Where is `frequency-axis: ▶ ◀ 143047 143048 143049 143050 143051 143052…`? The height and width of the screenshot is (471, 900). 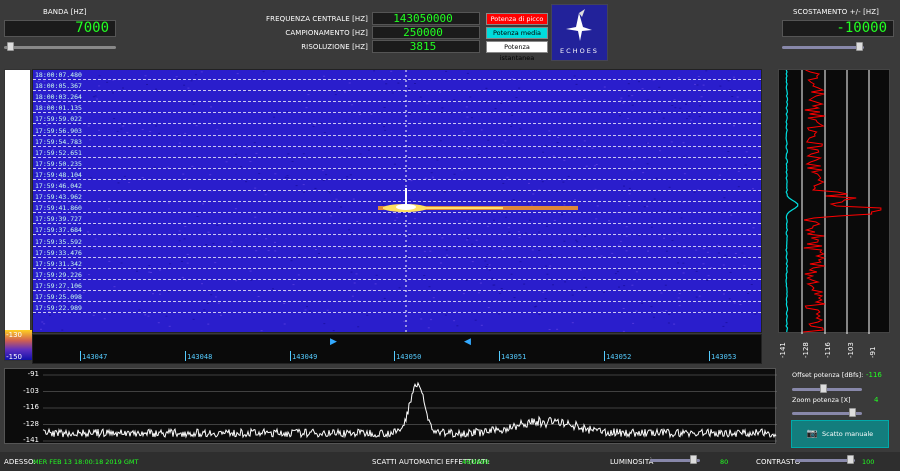
frequency-axis: ▶ ◀ 143047 143048 143049 143050 143051 143052… is located at coordinates (397, 349).